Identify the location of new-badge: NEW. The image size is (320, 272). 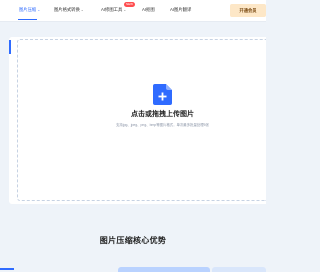
(129, 4).